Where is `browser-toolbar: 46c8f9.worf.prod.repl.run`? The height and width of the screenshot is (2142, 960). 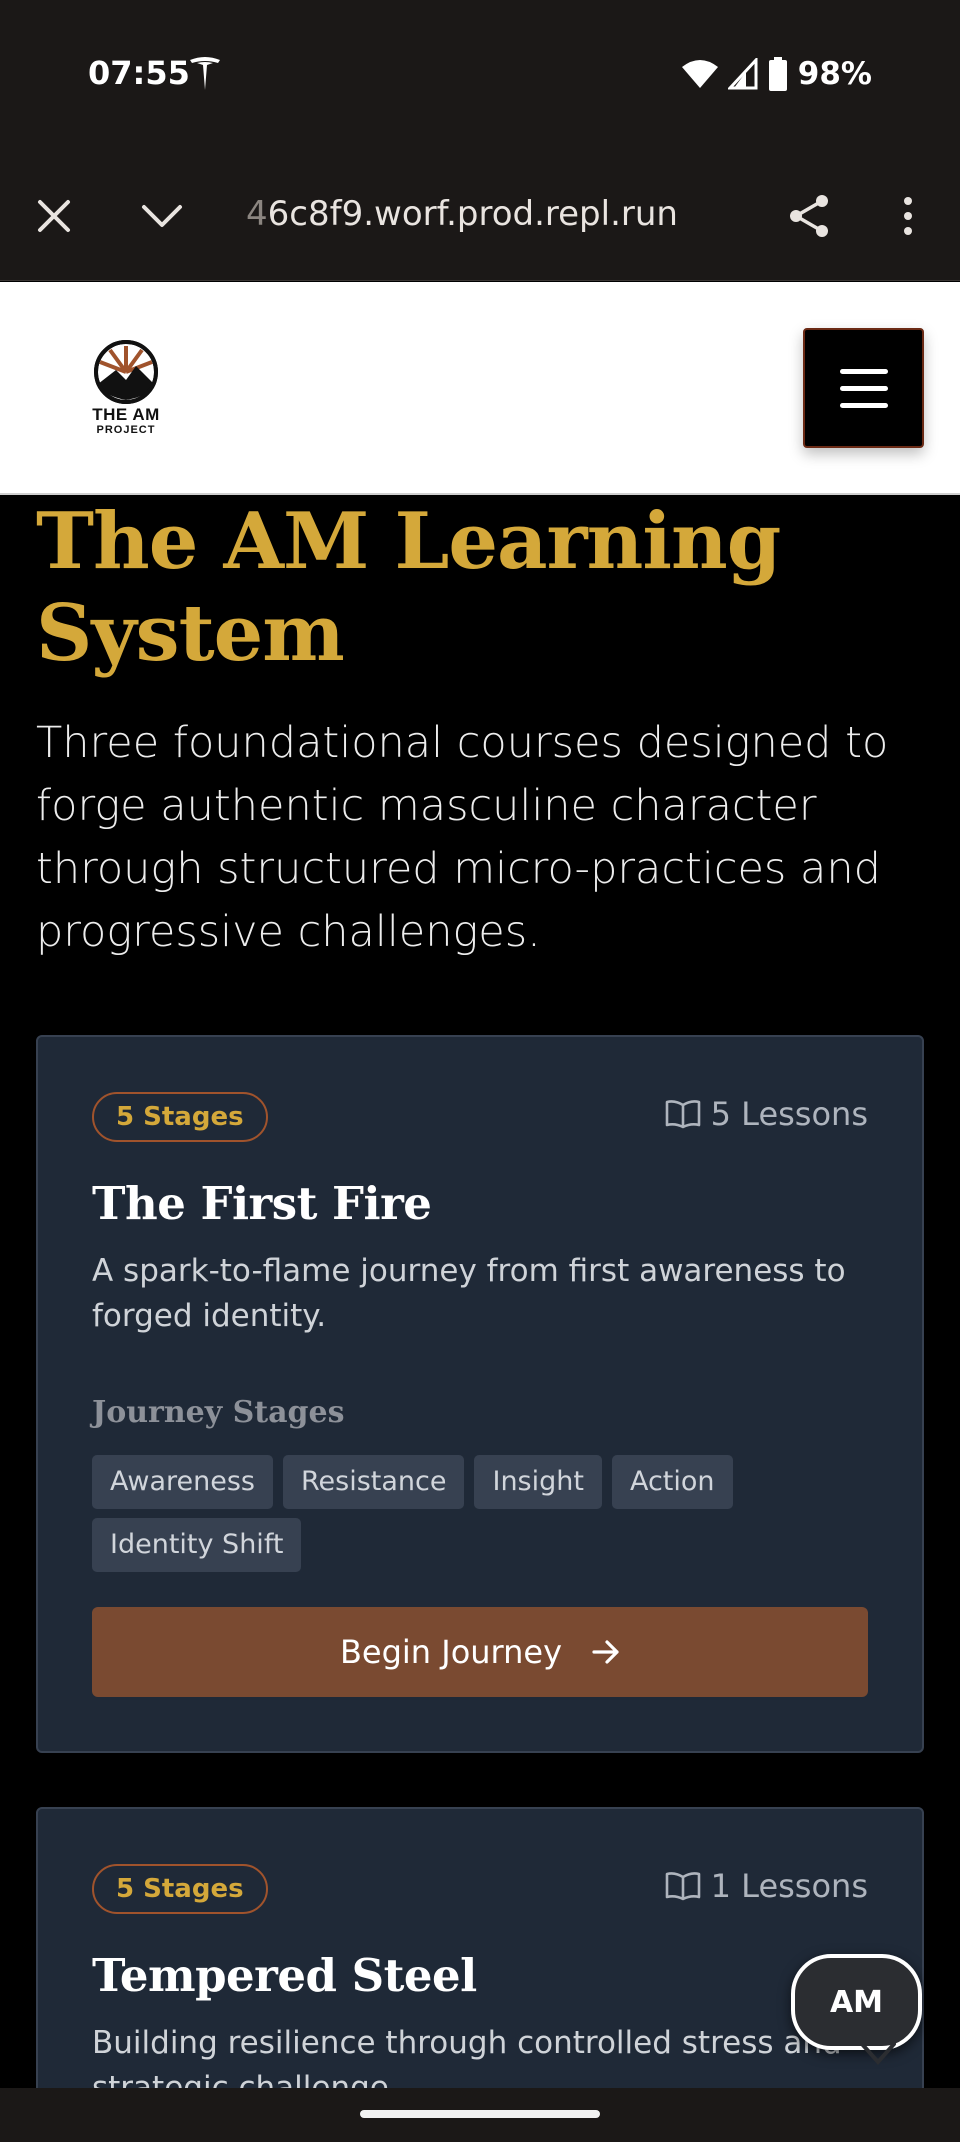 browser-toolbar: 46c8f9.worf.prod.repl.run is located at coordinates (480, 215).